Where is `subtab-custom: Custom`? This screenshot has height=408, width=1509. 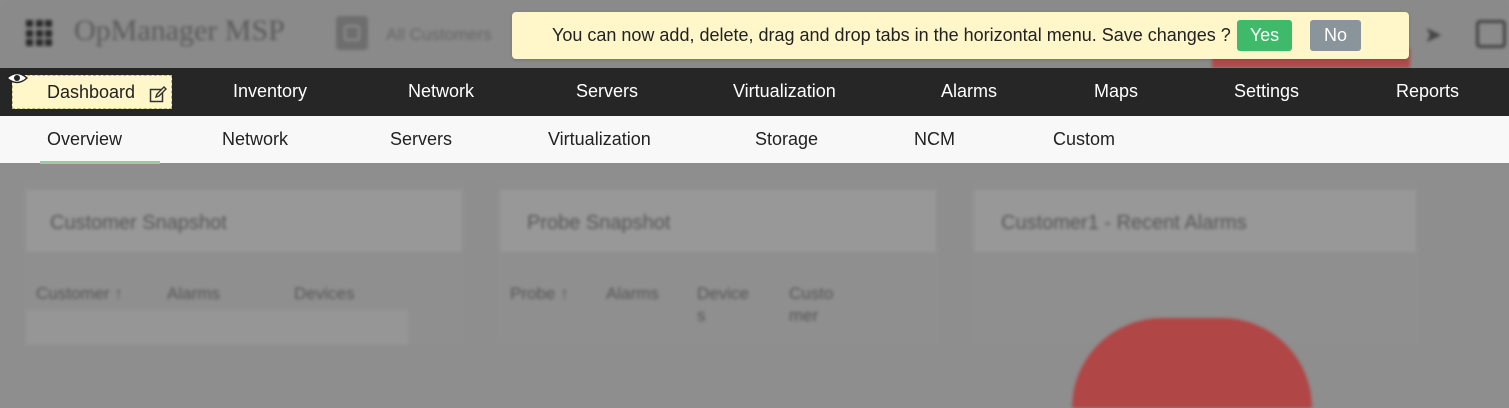
subtab-custom: Custom is located at coordinates (1084, 139).